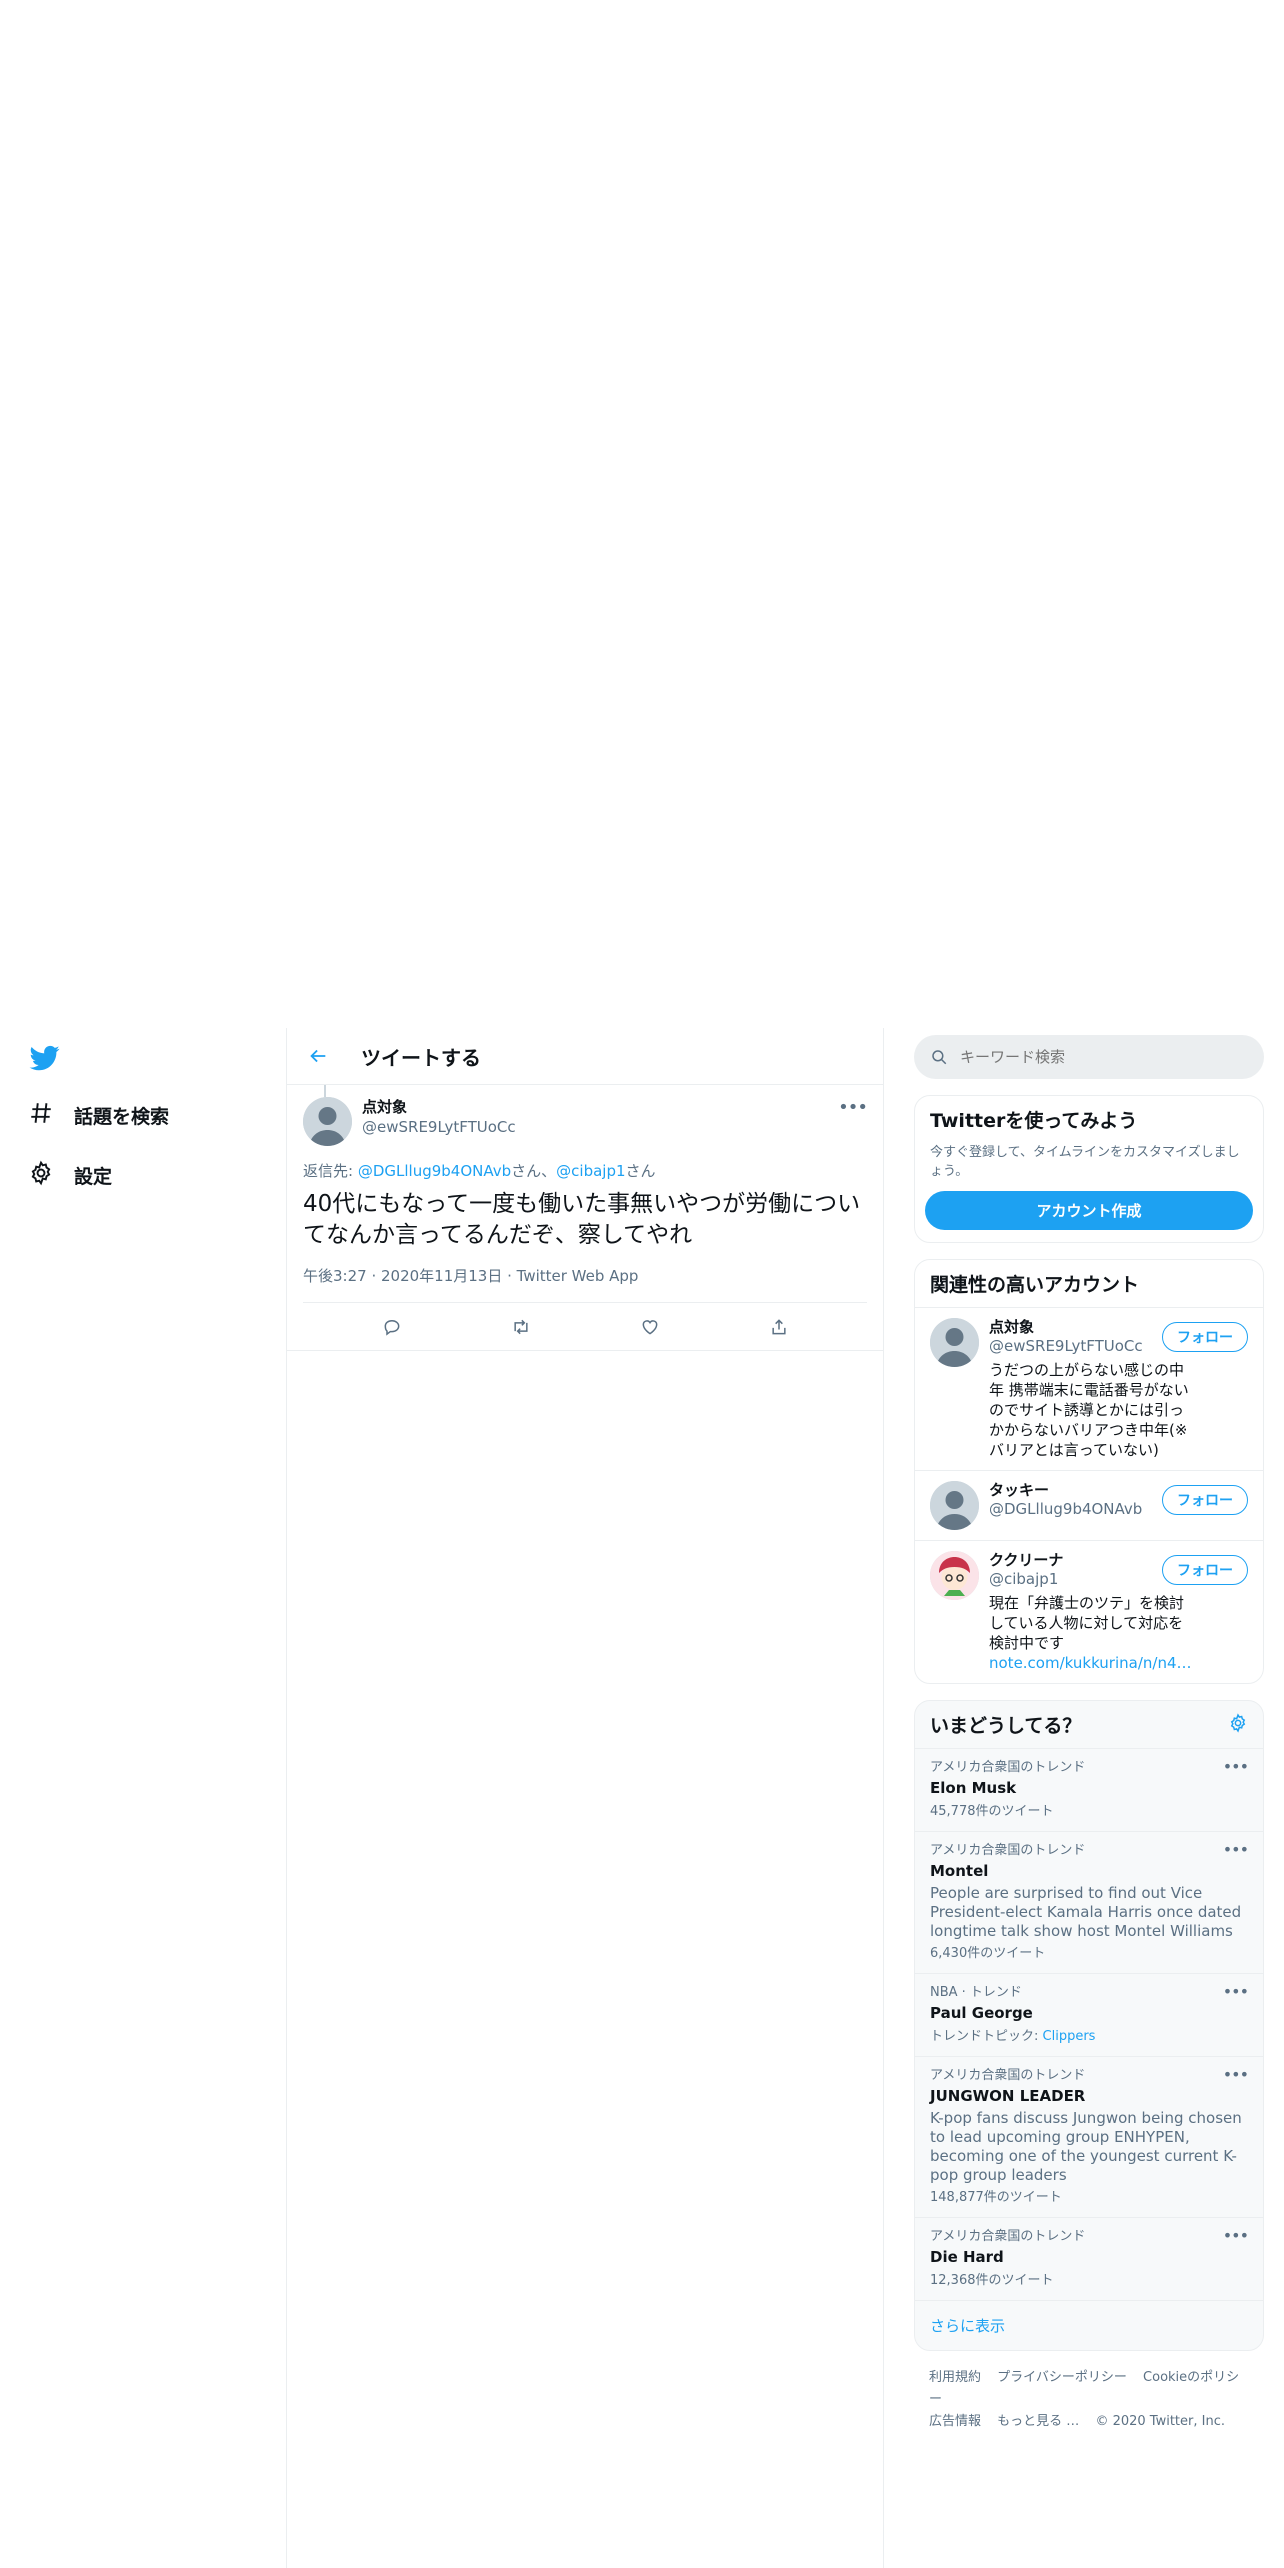  Describe the element at coordinates (590, 1171) in the screenshot. I see `reply-mention-link: @cibajp1` at that location.